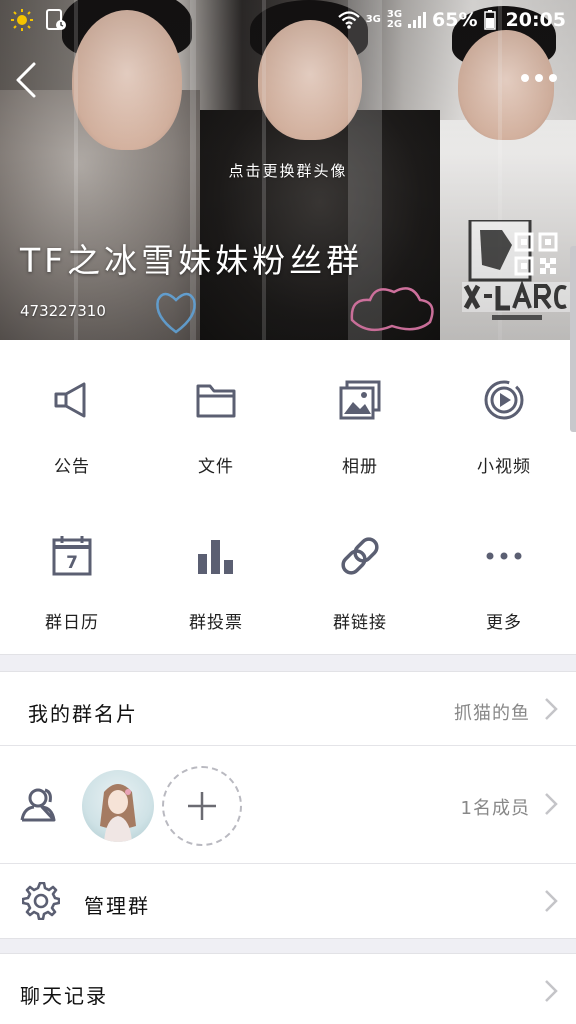  I want to click on feature-link: 群链接, so click(360, 574).